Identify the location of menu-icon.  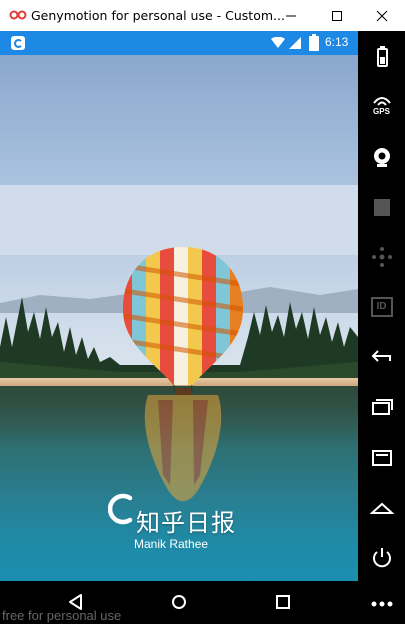
(382, 458).